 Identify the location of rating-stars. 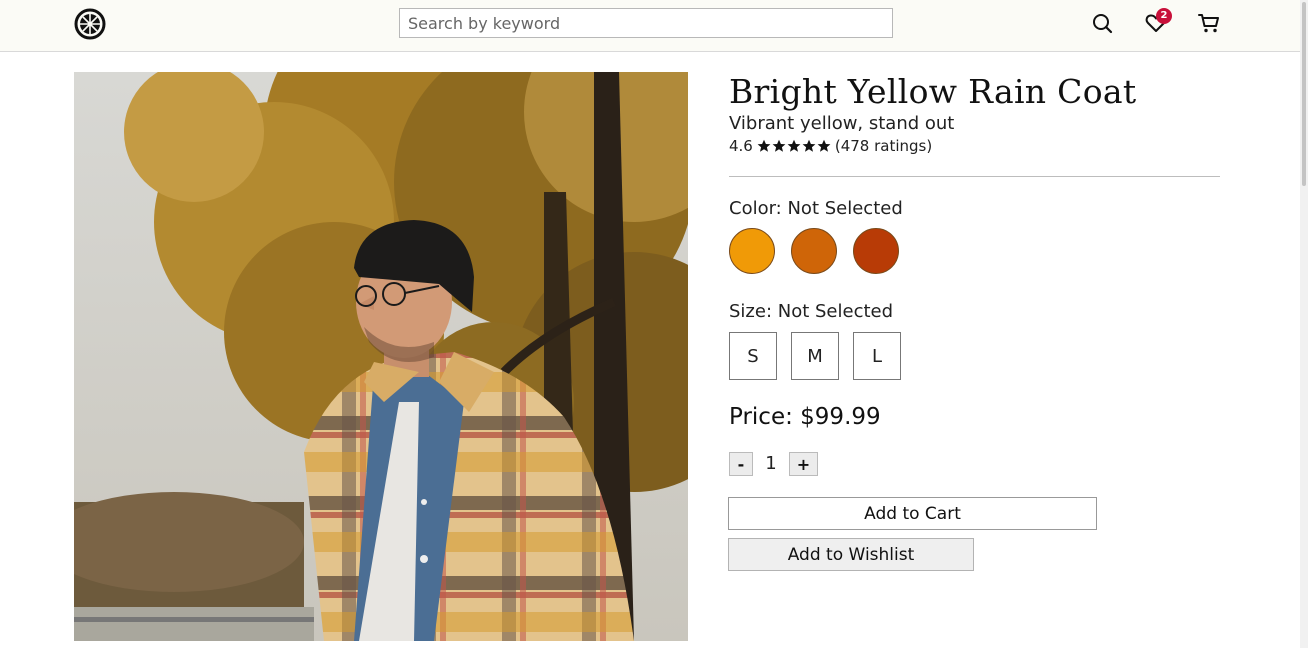
(794, 146).